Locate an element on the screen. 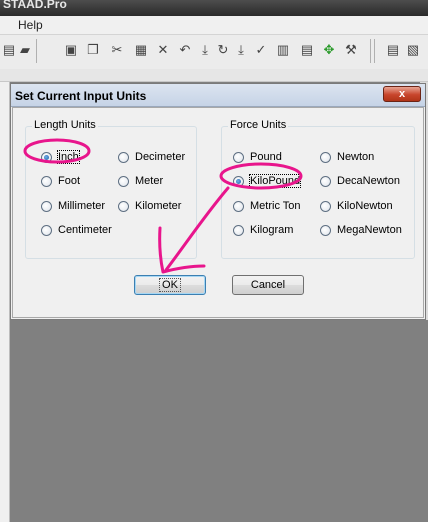 Image resolution: width=428 pixels, height=522 pixels. radio-label: Kilometer is located at coordinates (158, 206).